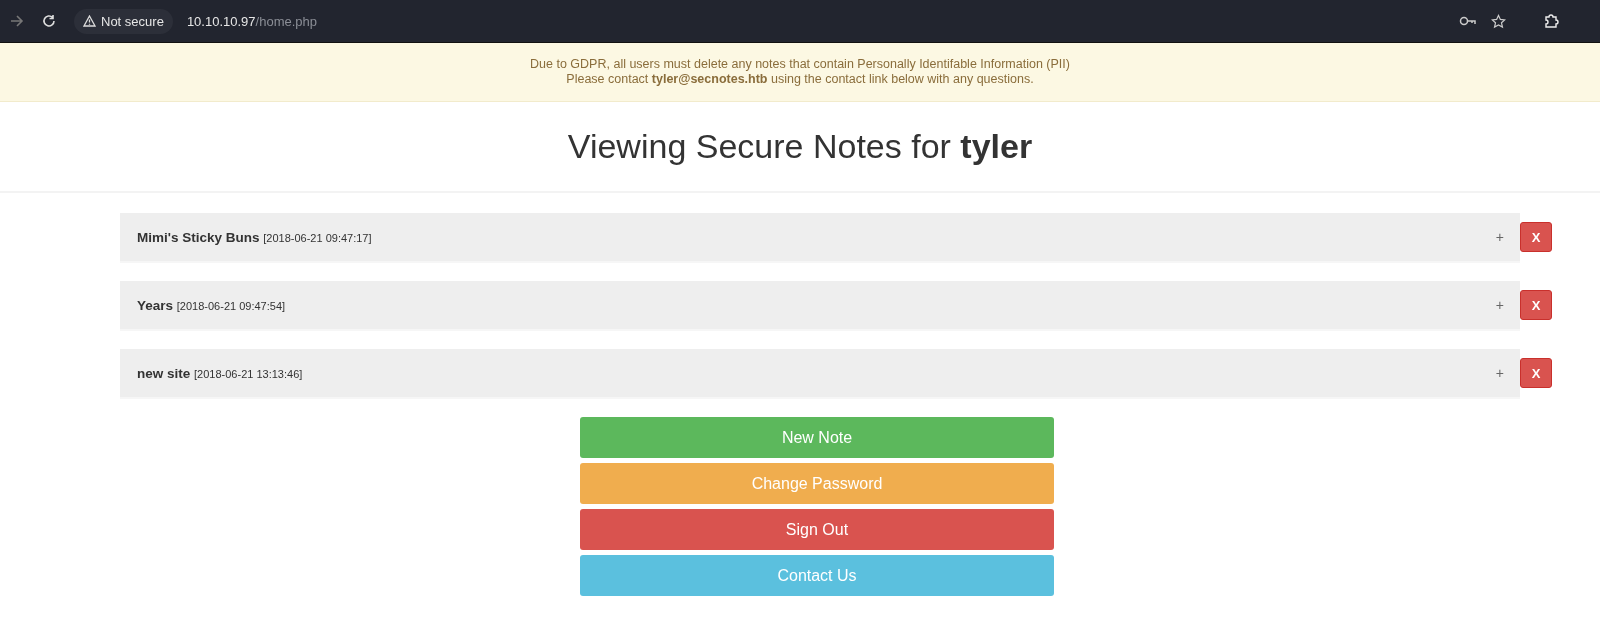 Image resolution: width=1600 pixels, height=624 pixels. Describe the element at coordinates (800, 72) in the screenshot. I see `notice-text: Due to GDPR, all users must delete any notes that contain Personally Identifable Information (PII) Please contact tyler@secnotes.htb using the contact link below with any questions.` at that location.